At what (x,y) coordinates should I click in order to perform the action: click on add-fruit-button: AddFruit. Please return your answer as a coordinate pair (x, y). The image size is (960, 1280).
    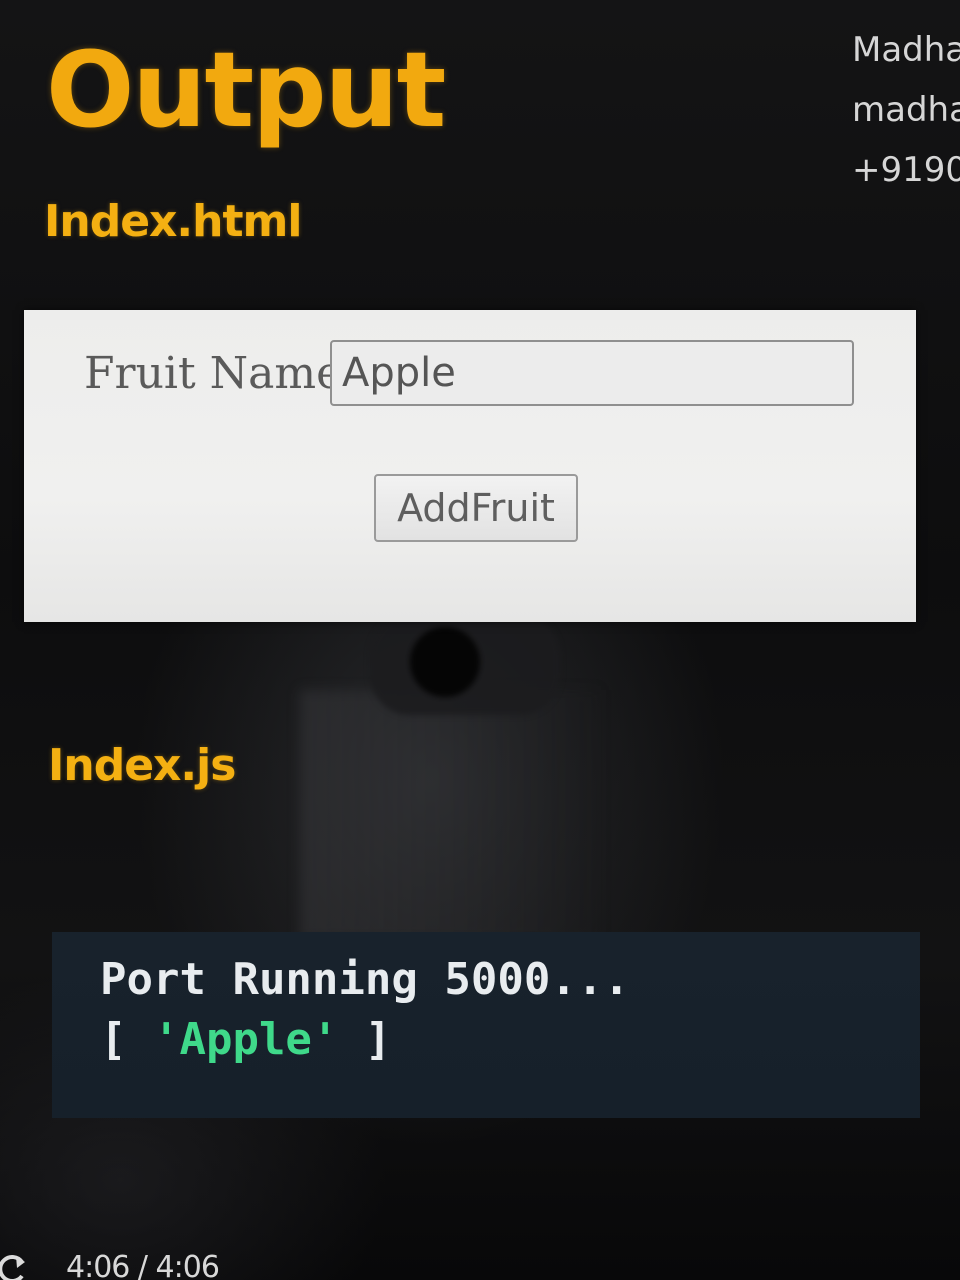
    Looking at the image, I should click on (476, 508).